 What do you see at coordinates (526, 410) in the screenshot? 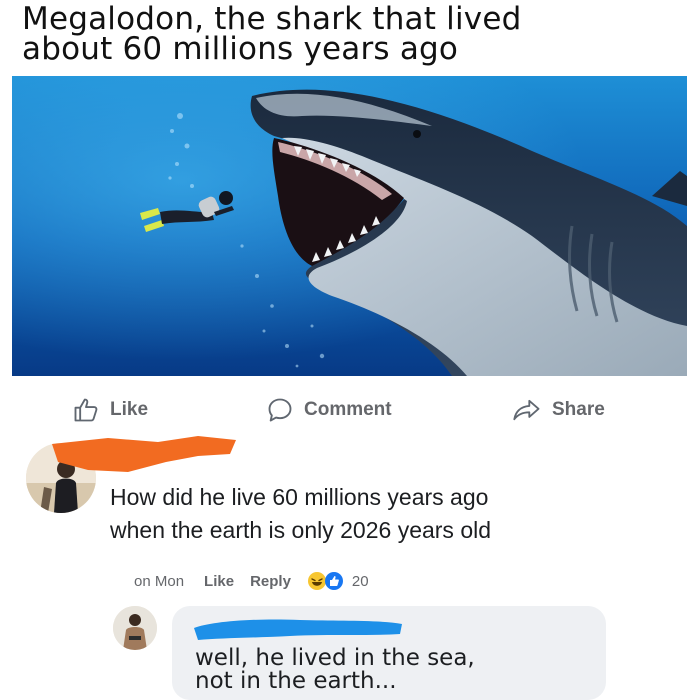
I see `share-icon` at bounding box center [526, 410].